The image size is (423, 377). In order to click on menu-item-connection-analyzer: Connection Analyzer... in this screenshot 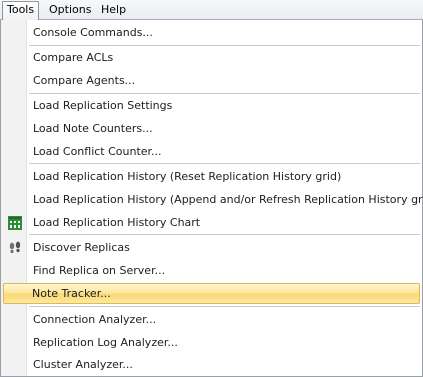, I will do `click(211, 319)`.